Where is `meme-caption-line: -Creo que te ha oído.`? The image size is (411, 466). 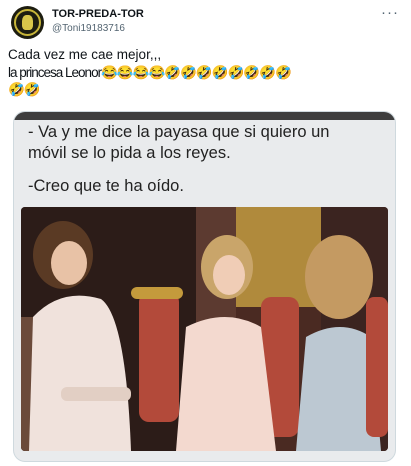 meme-caption-line: -Creo que te ha oído. is located at coordinates (106, 186).